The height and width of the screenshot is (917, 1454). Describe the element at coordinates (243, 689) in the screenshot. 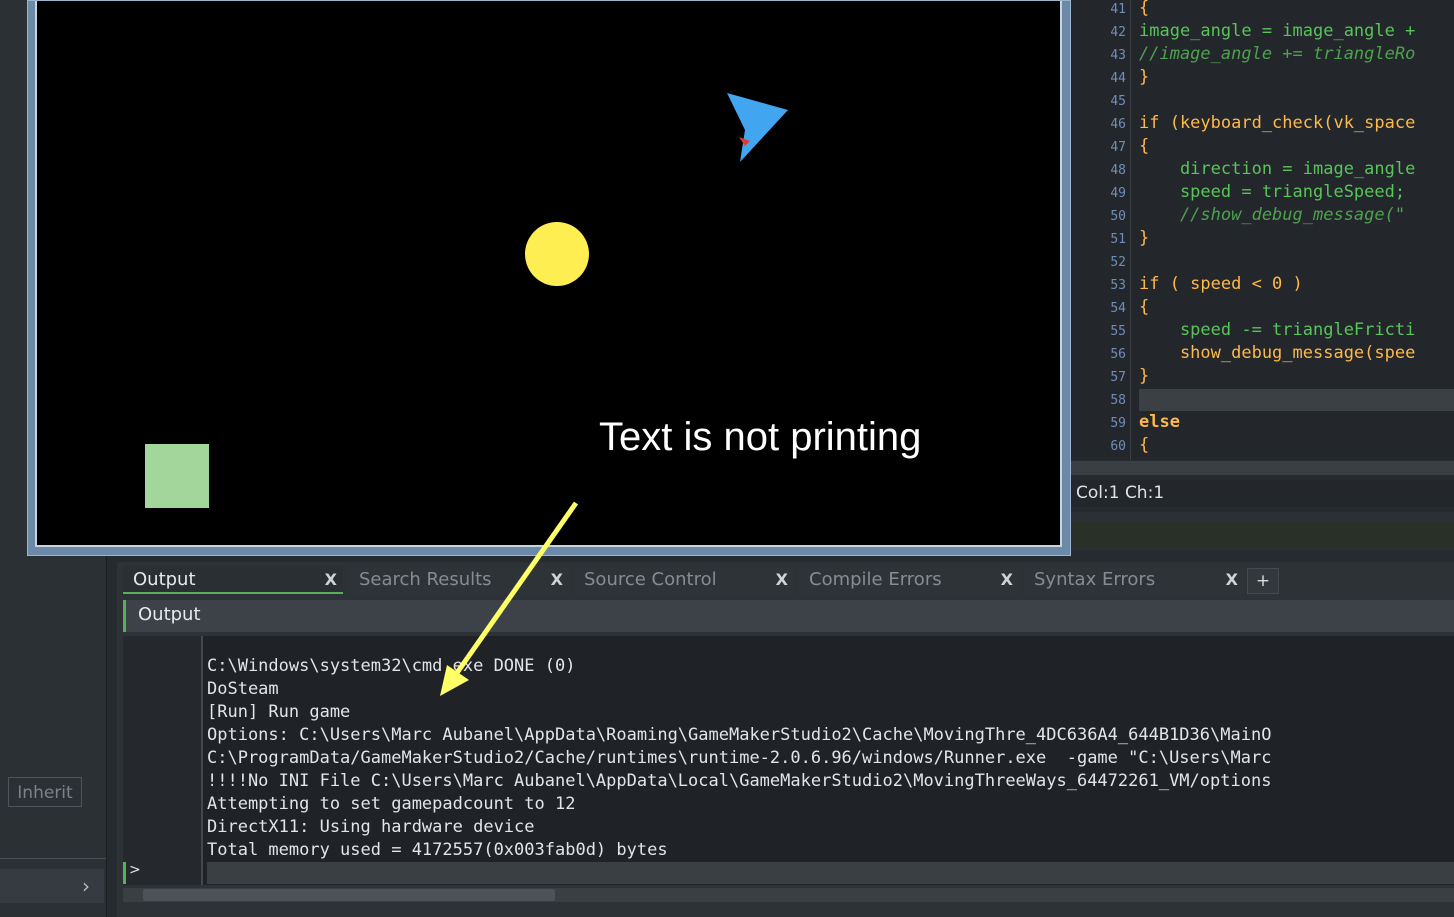

I see `console-line: DoSteam` at that location.